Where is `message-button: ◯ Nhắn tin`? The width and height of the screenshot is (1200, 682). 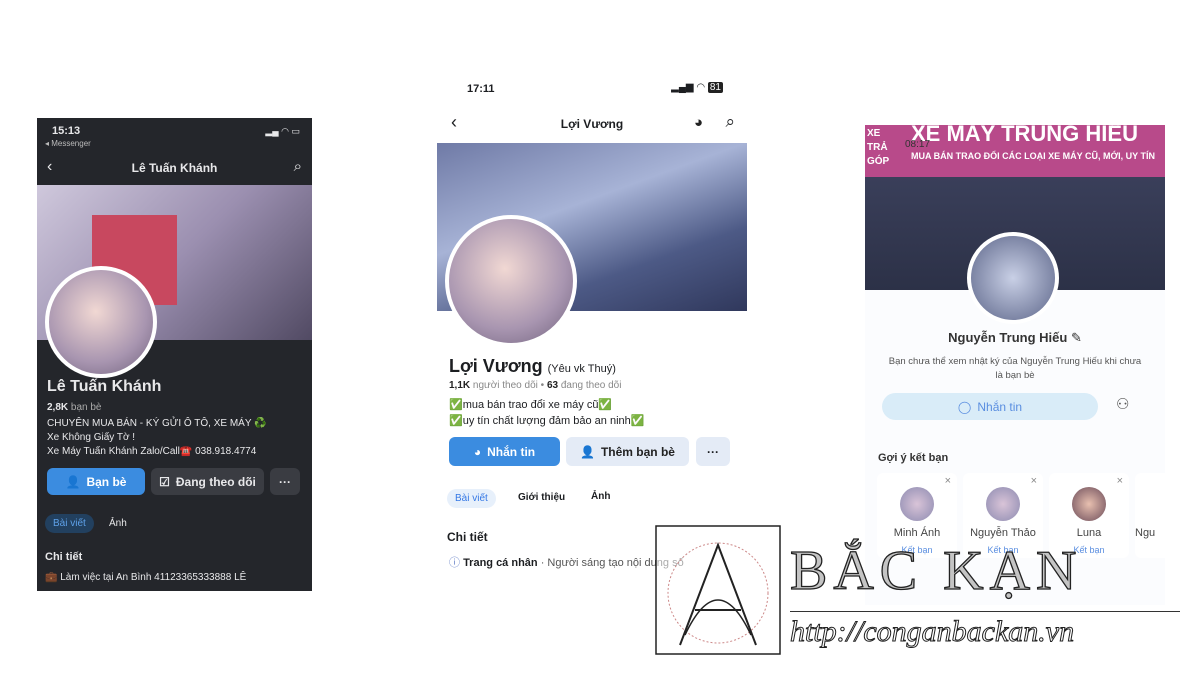
message-button: ◯ Nhắn tin is located at coordinates (990, 406).